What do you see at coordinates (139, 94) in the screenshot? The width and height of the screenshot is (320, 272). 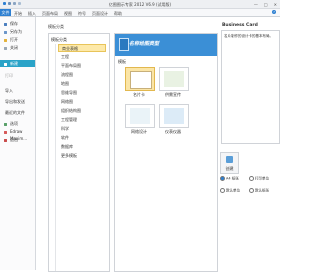 I see `template-label: 名片卡` at bounding box center [139, 94].